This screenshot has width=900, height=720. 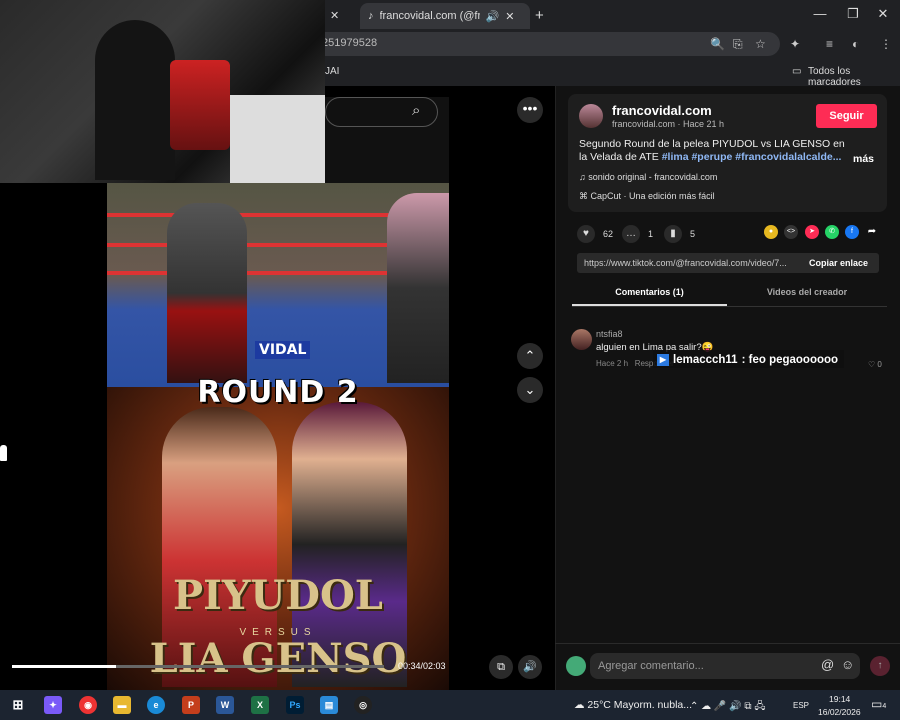 I want to click on menu-icon: ⋮, so click(x=886, y=44).